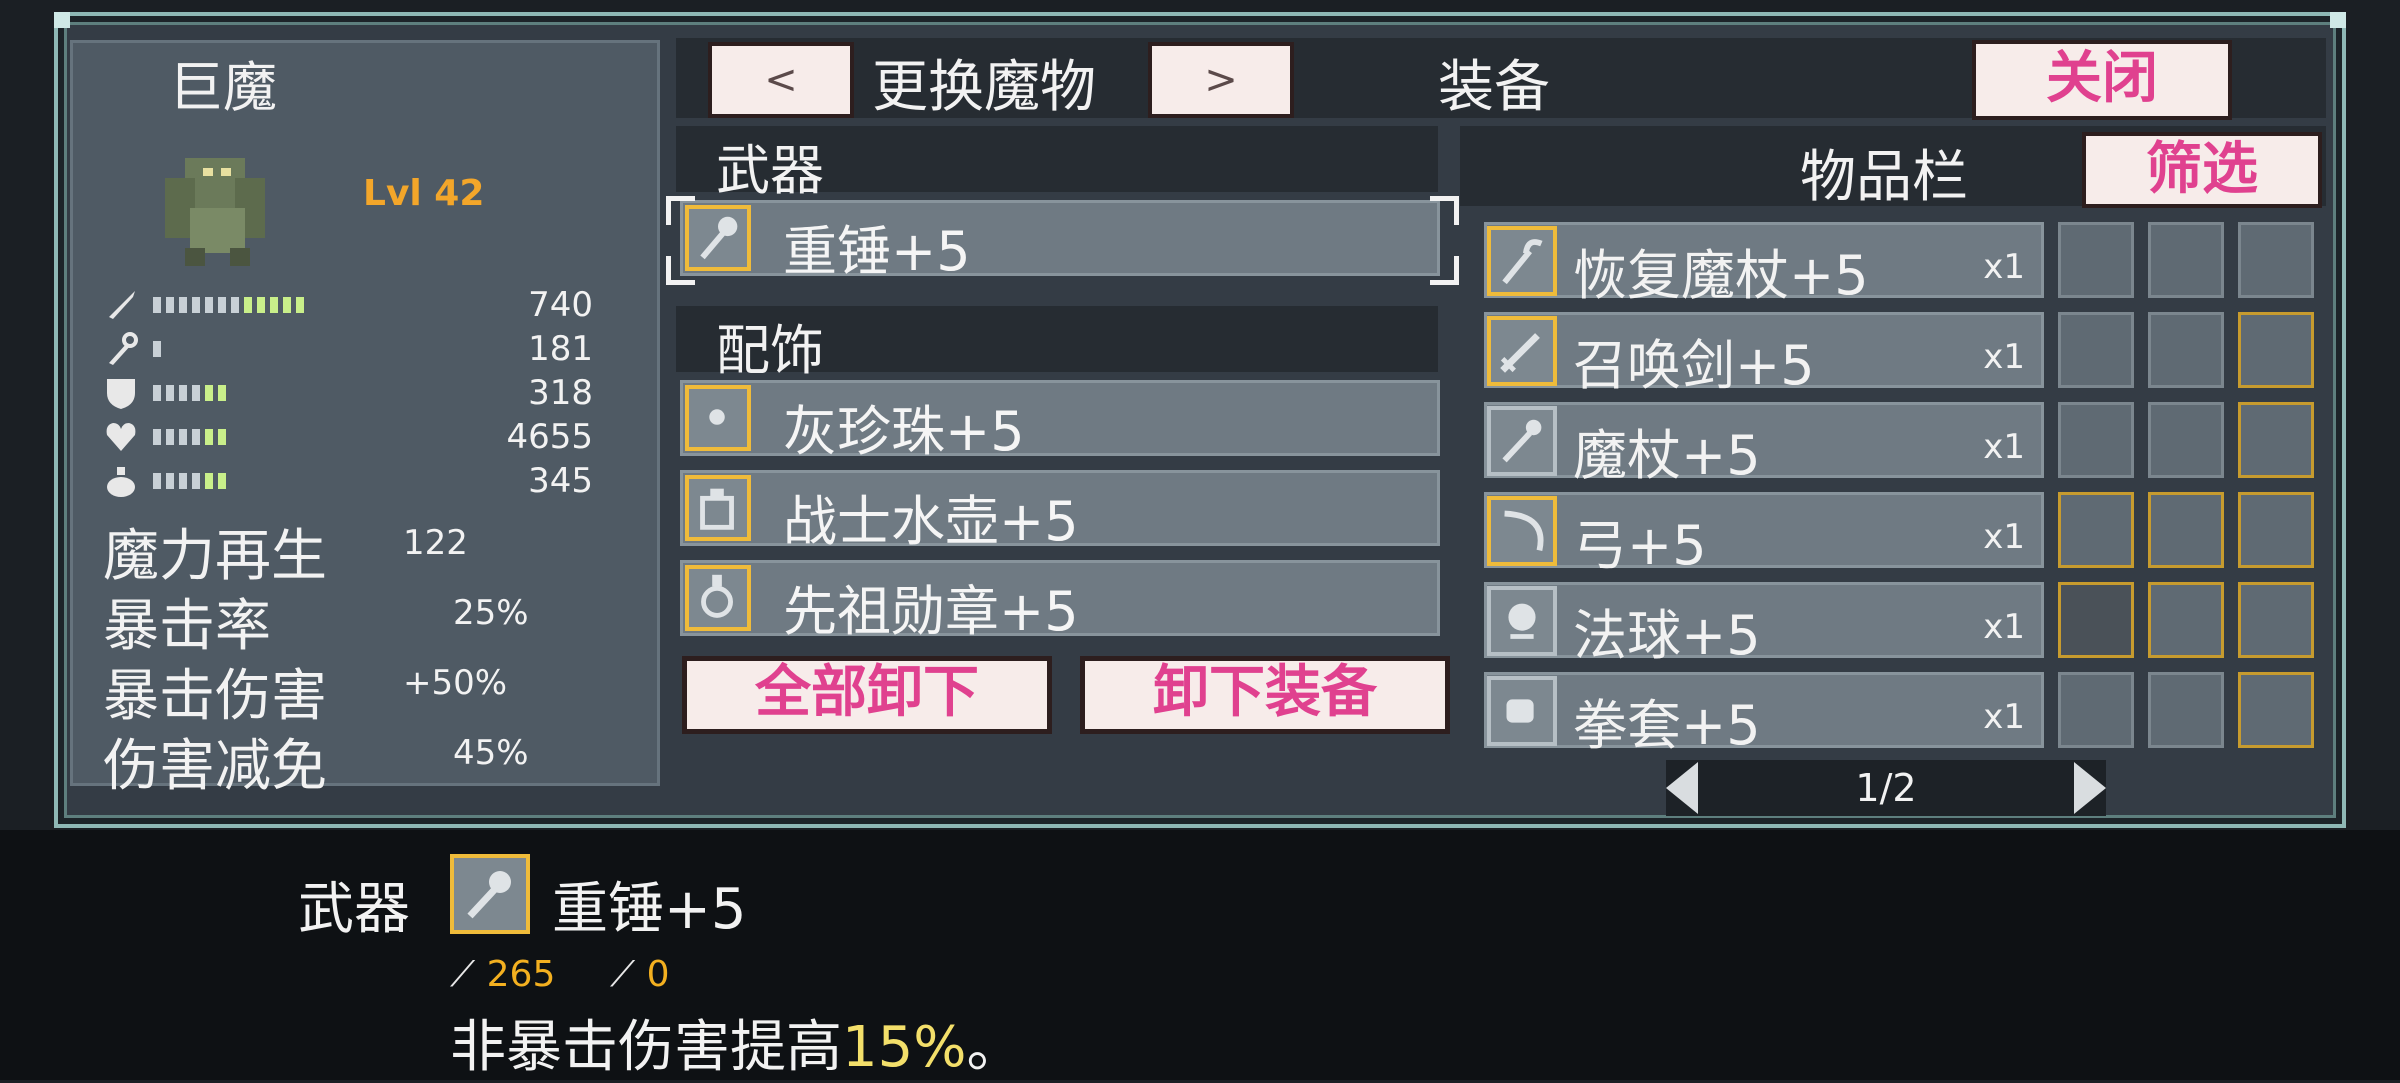  Describe the element at coordinates (121, 437) in the screenshot. I see `heart-icon` at that location.